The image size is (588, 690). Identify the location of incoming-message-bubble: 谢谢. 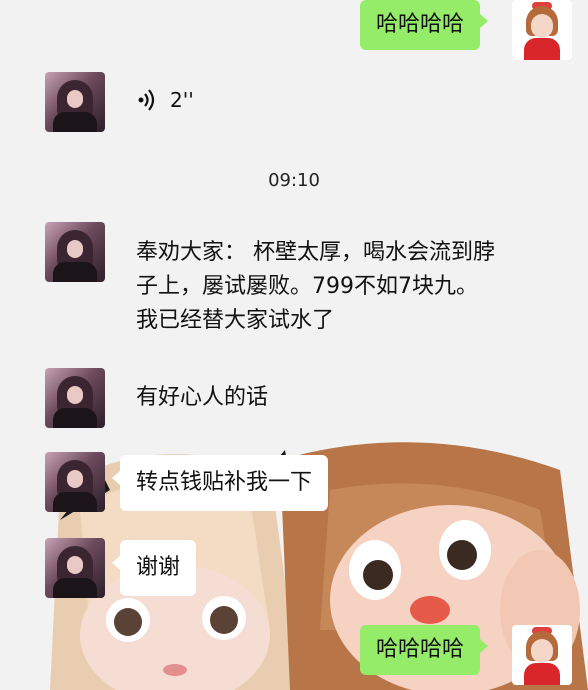
(154, 568).